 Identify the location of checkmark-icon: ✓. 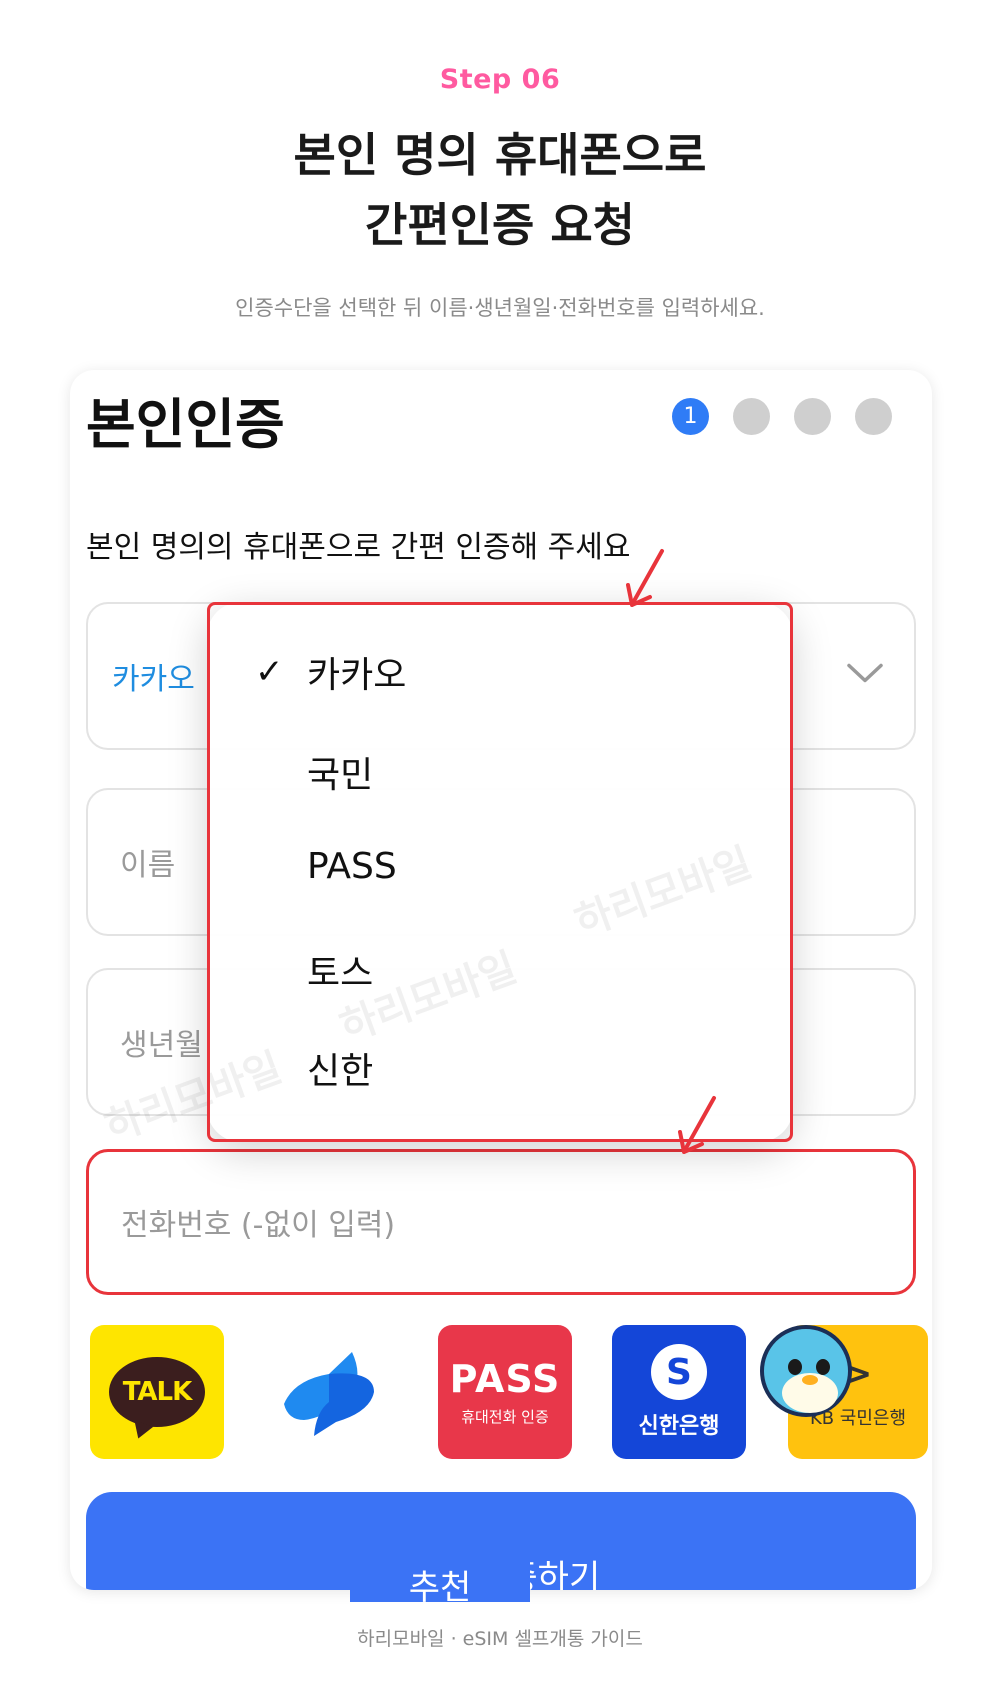
(269, 672).